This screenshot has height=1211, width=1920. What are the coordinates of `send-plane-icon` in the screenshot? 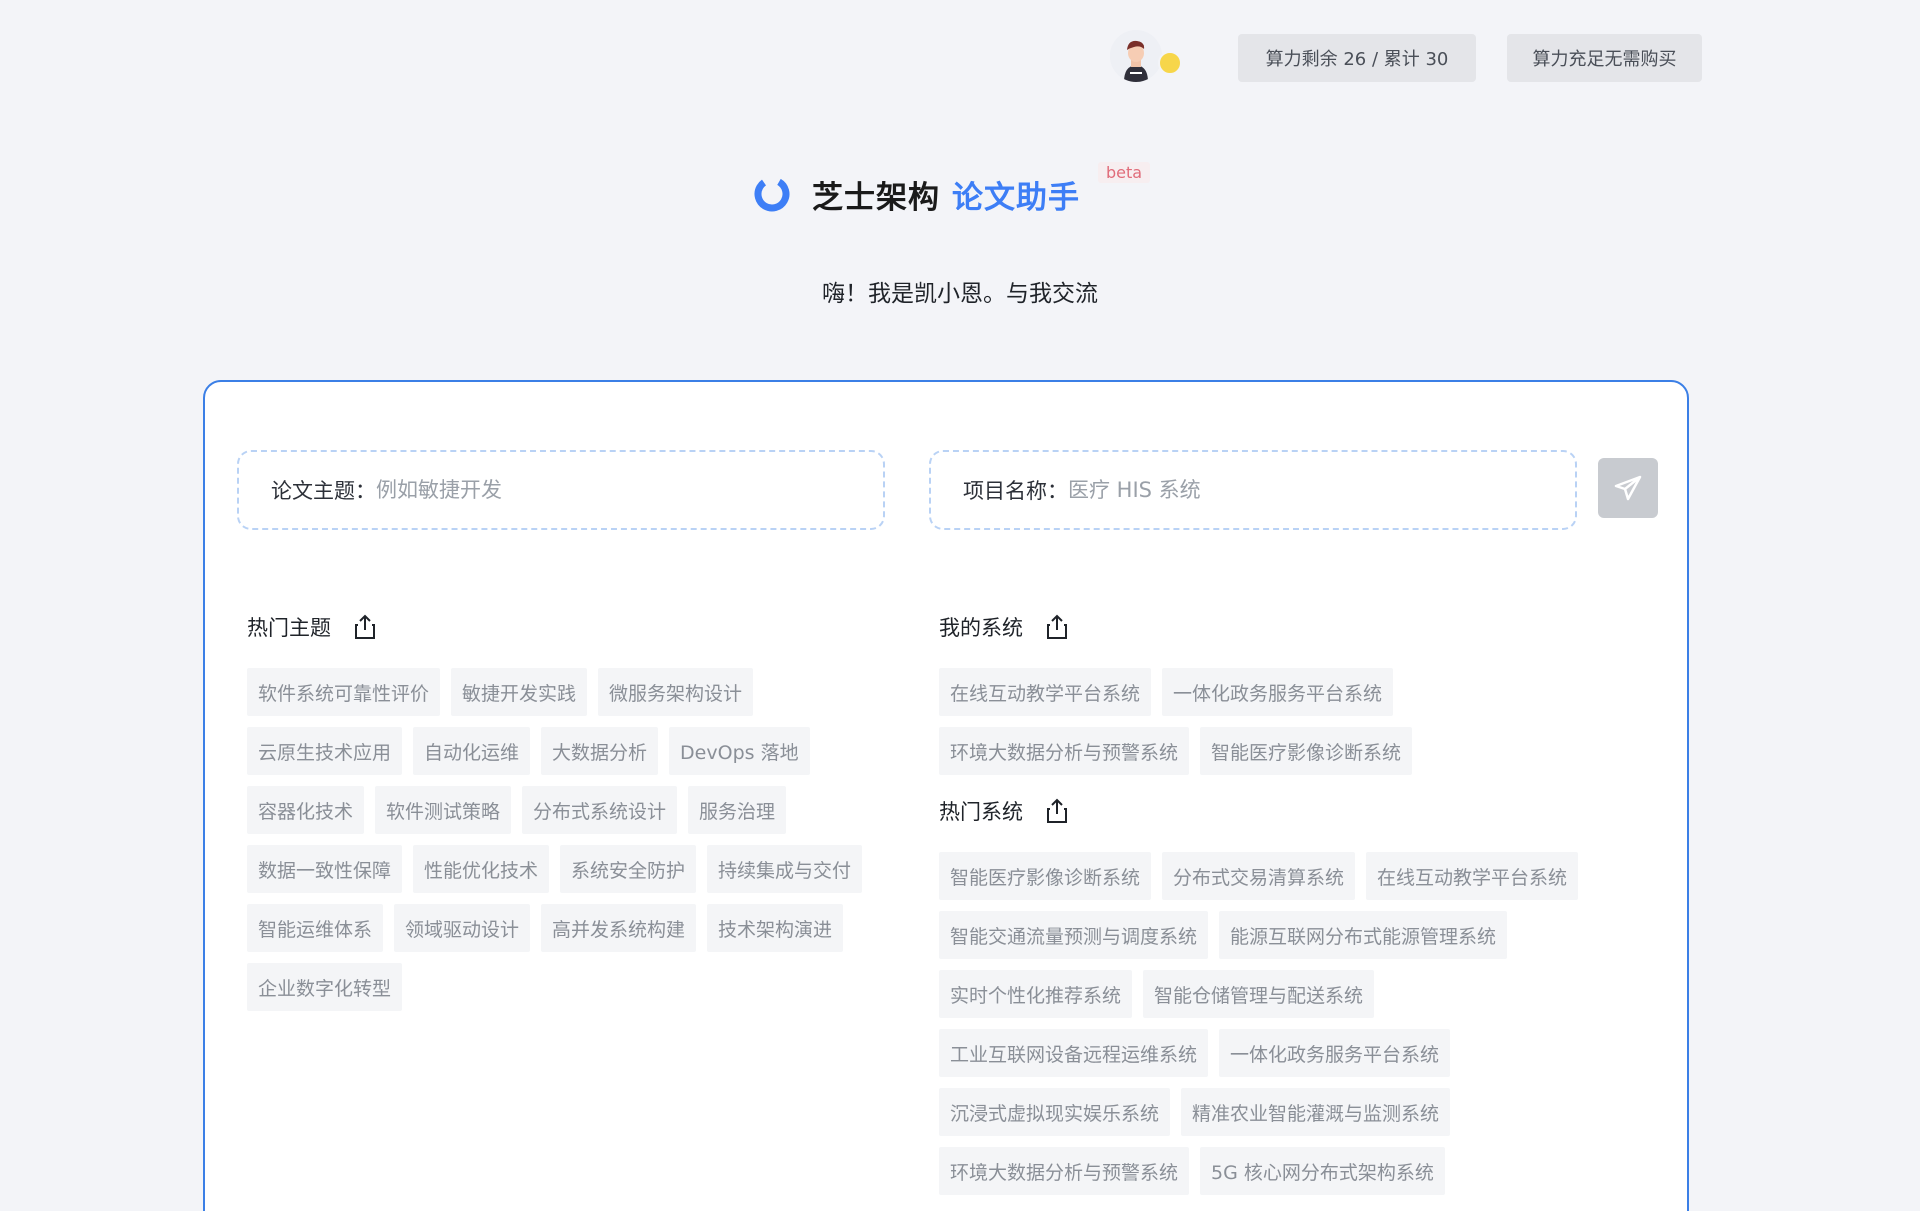 It's located at (1628, 488).